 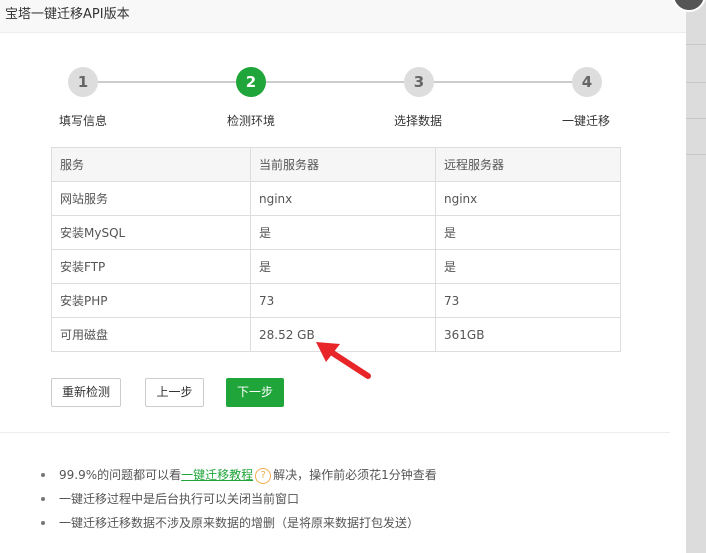 I want to click on dialog-title: 宝塔一键迁移API版本, so click(x=67, y=14).